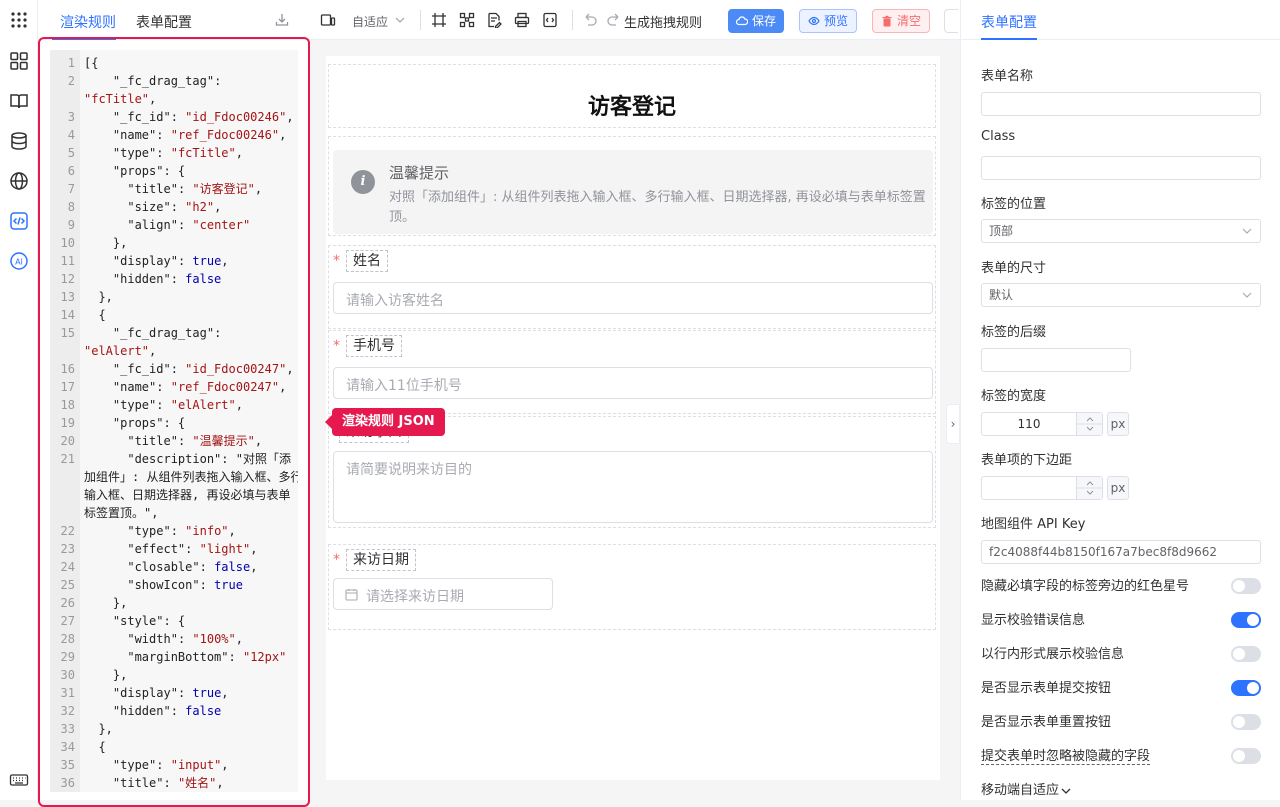 The width and height of the screenshot is (1280, 807). I want to click on up-down-icon, so click(1090, 488).